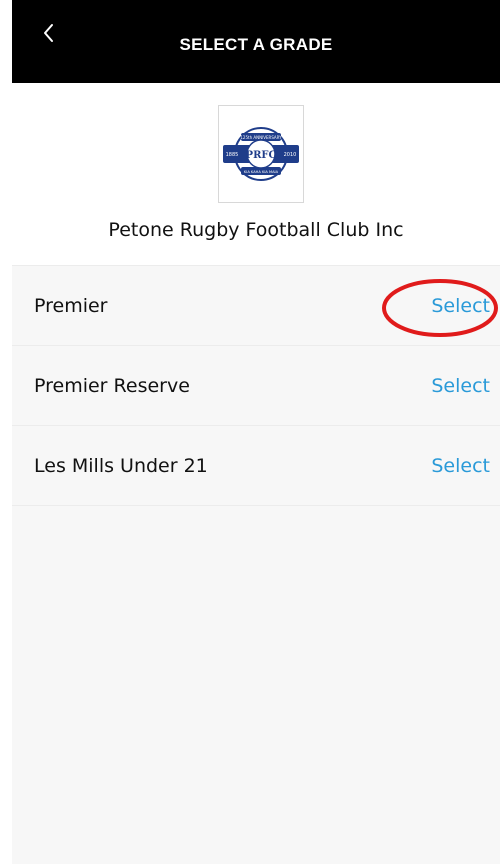  Describe the element at coordinates (256, 305) in the screenshot. I see `grade-row-premier: Premier Select` at that location.